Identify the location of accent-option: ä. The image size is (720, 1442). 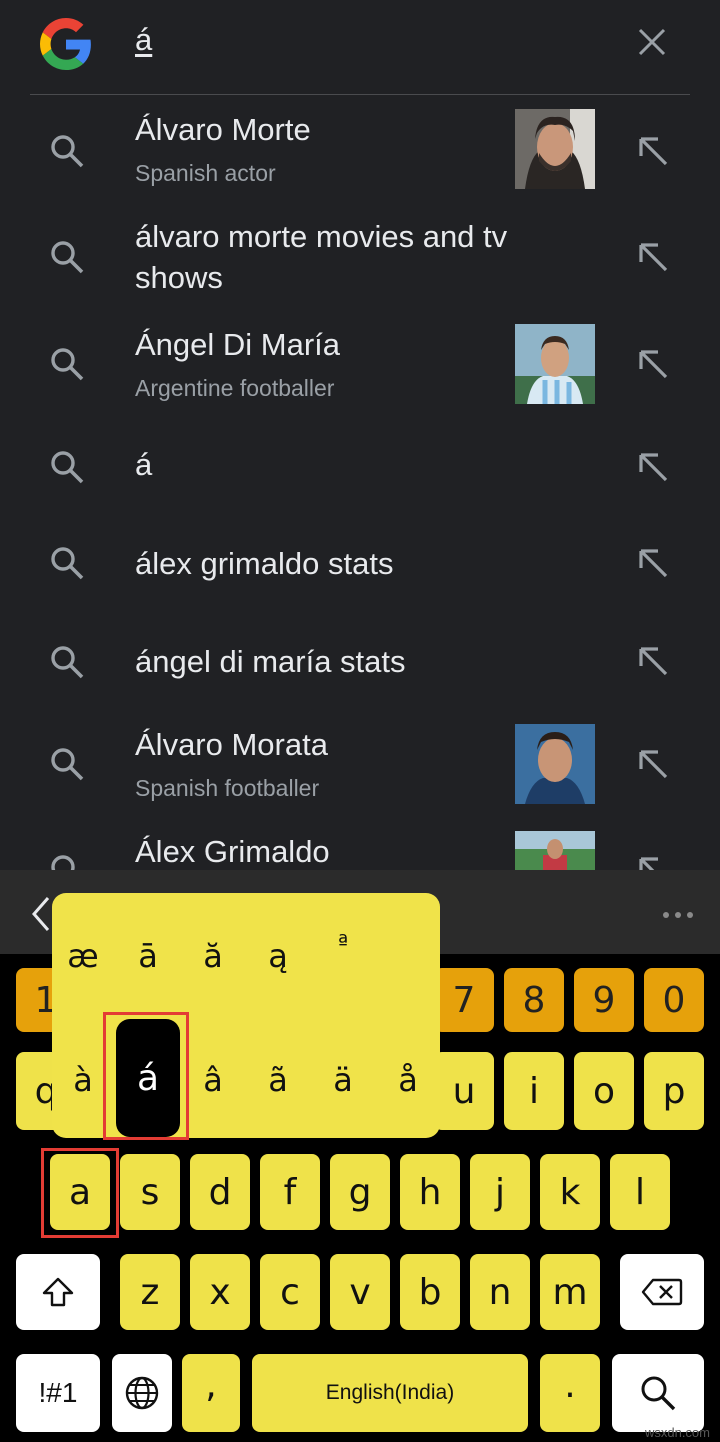
(343, 1080).